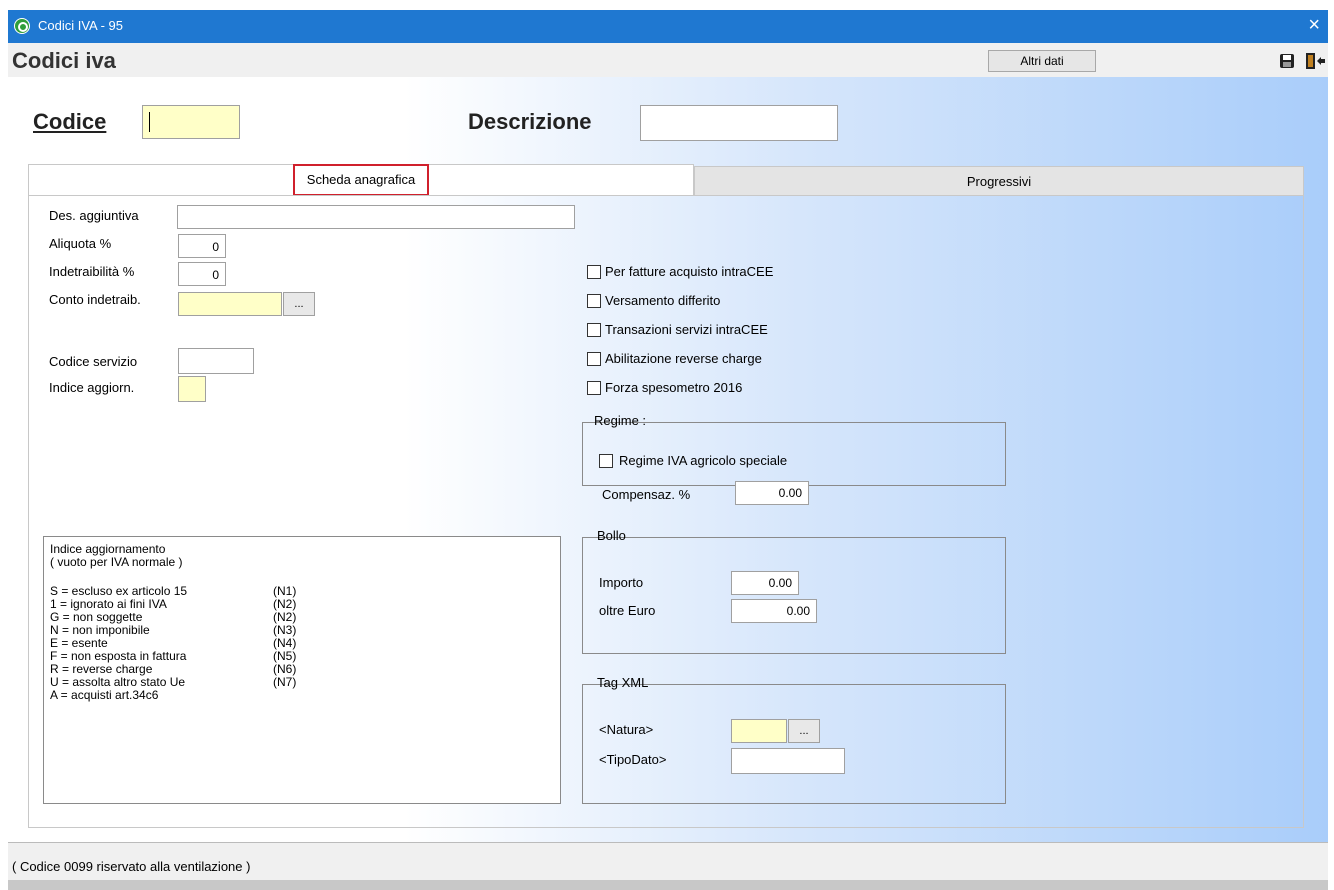 The width and height of the screenshot is (1334, 890). What do you see at coordinates (594, 359) in the screenshot?
I see `checkbox-reverse-charge` at bounding box center [594, 359].